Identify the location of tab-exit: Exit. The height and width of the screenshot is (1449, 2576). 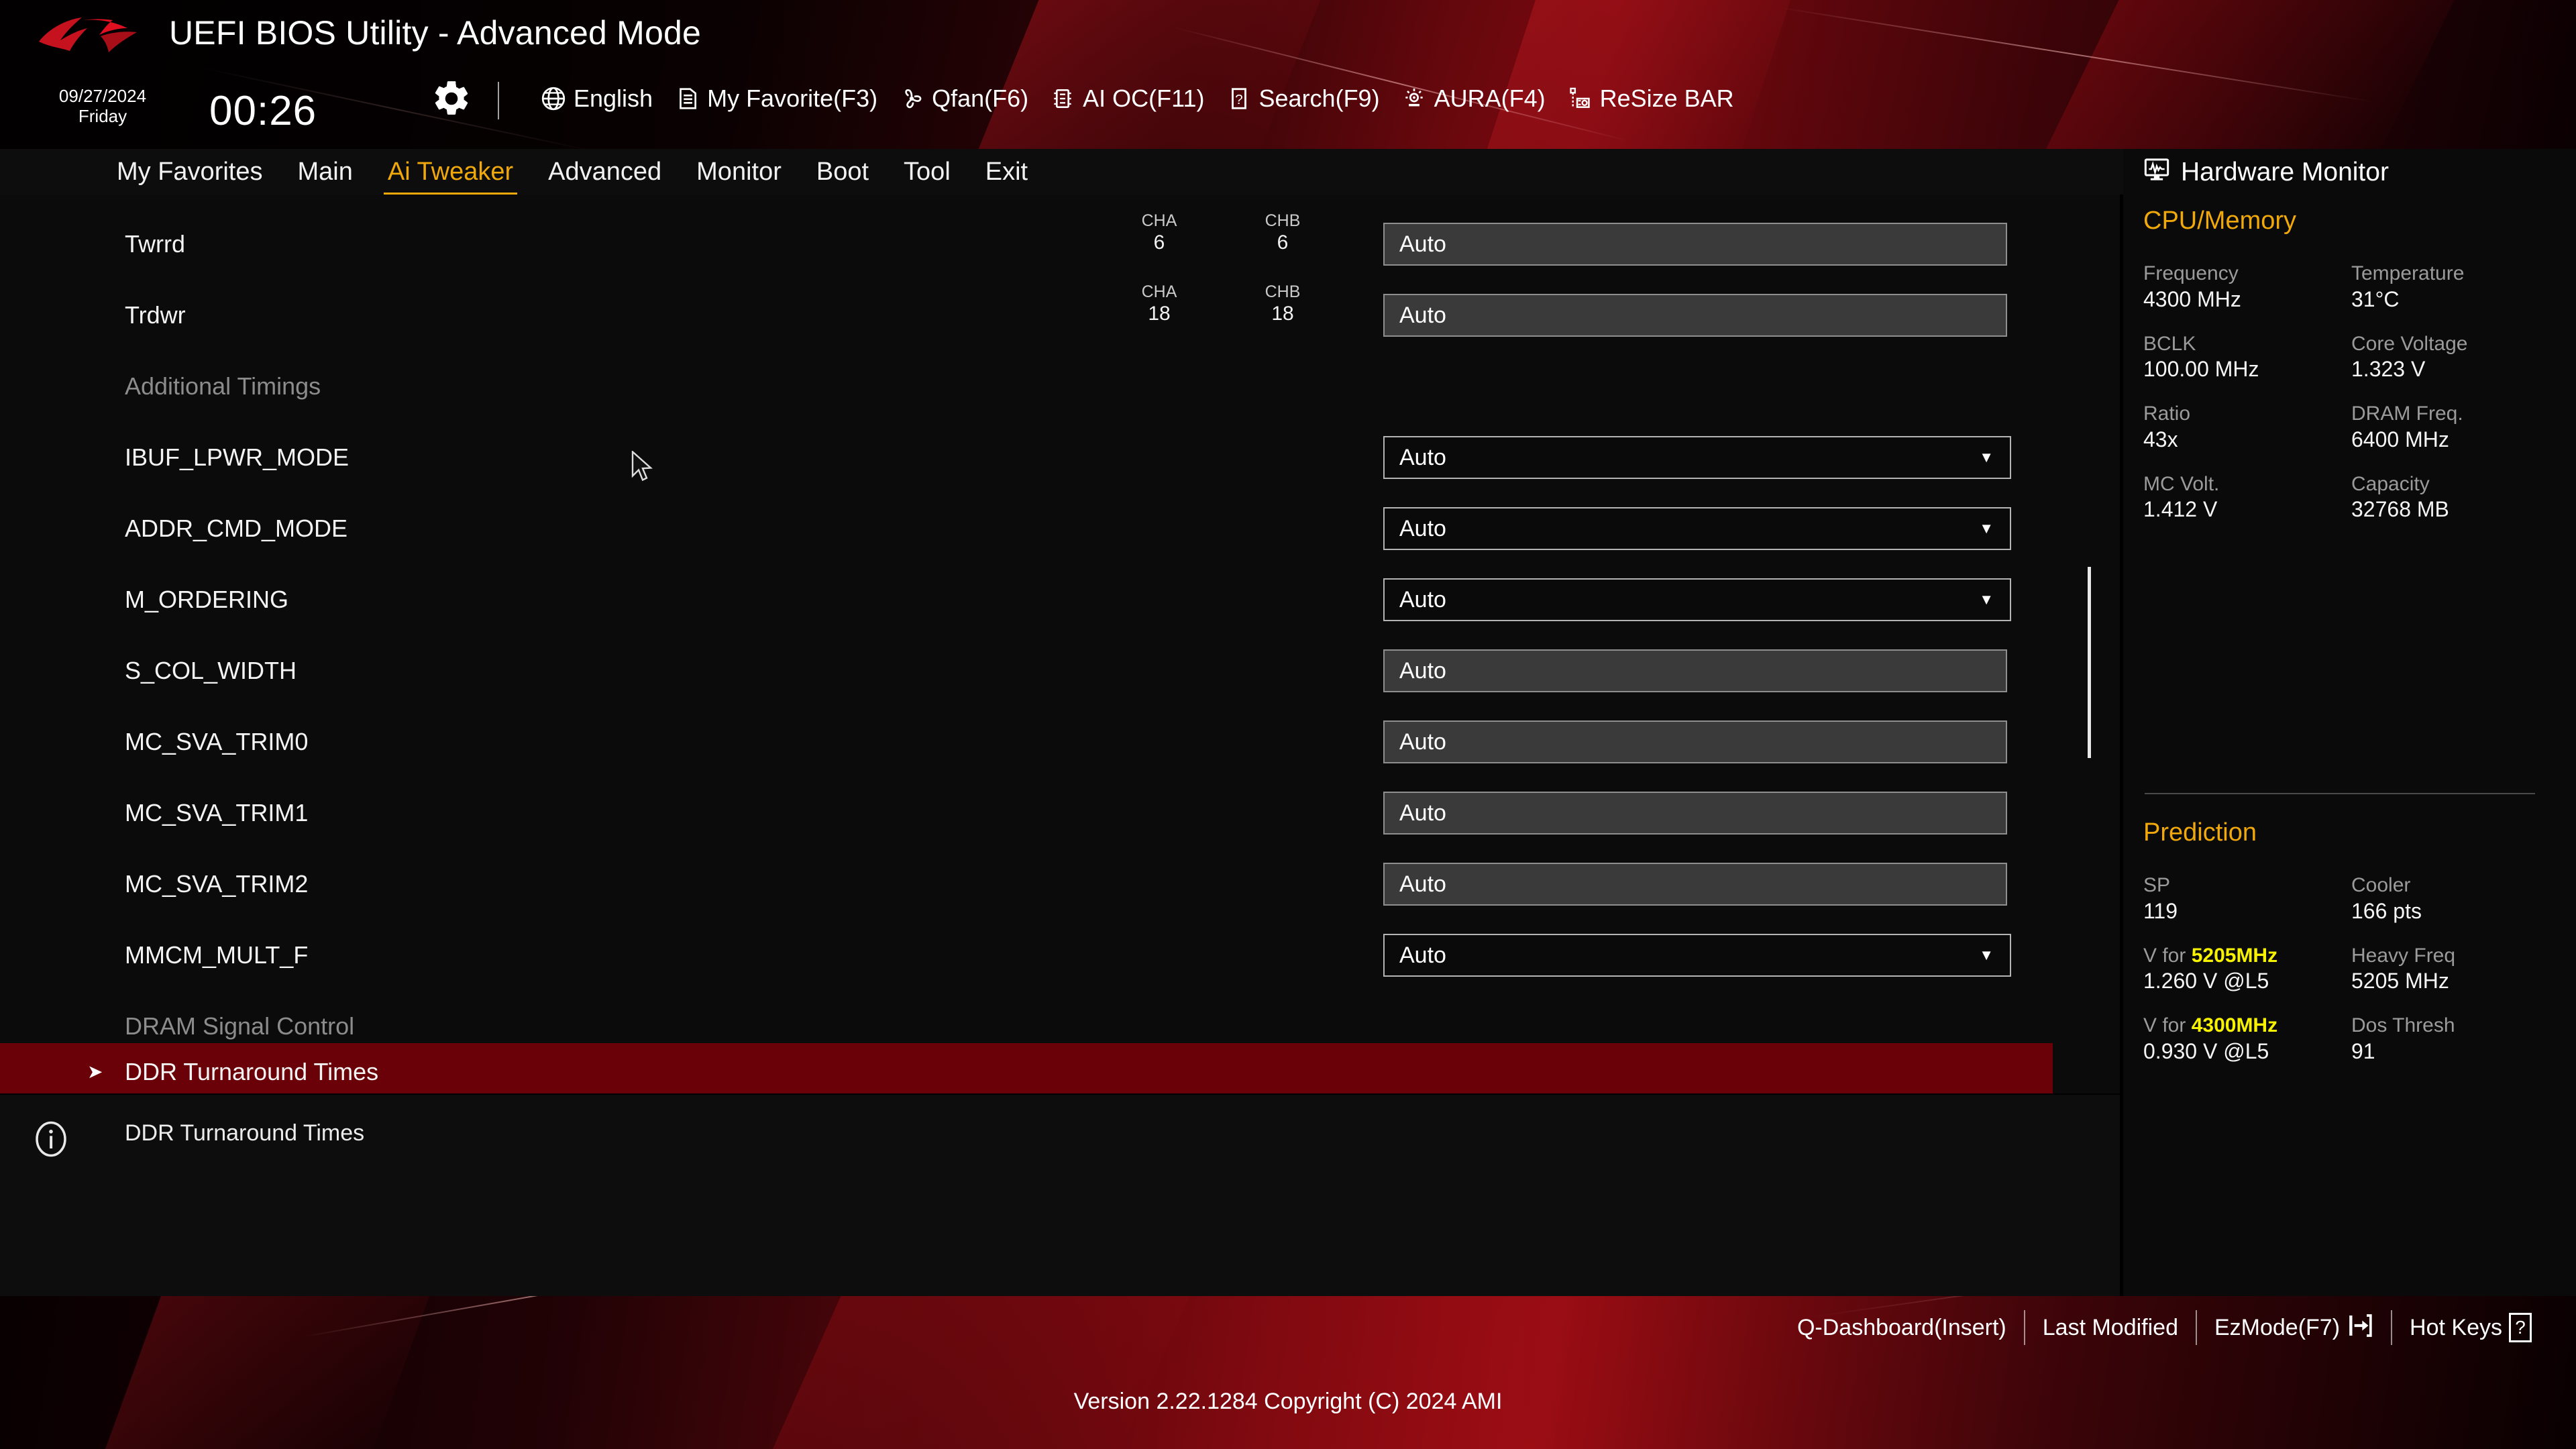
(1006, 171).